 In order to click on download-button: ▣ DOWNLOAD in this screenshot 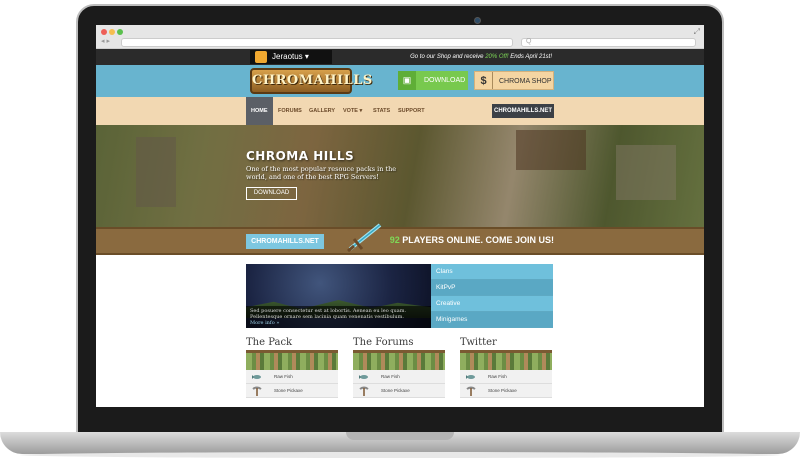, I will do `click(433, 80)`.